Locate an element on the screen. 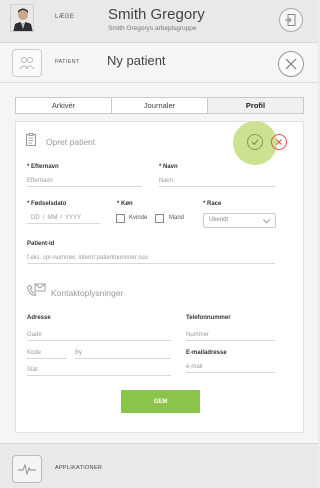 This screenshot has height=488, width=320. email-label: E-mailadresse is located at coordinates (206, 353).